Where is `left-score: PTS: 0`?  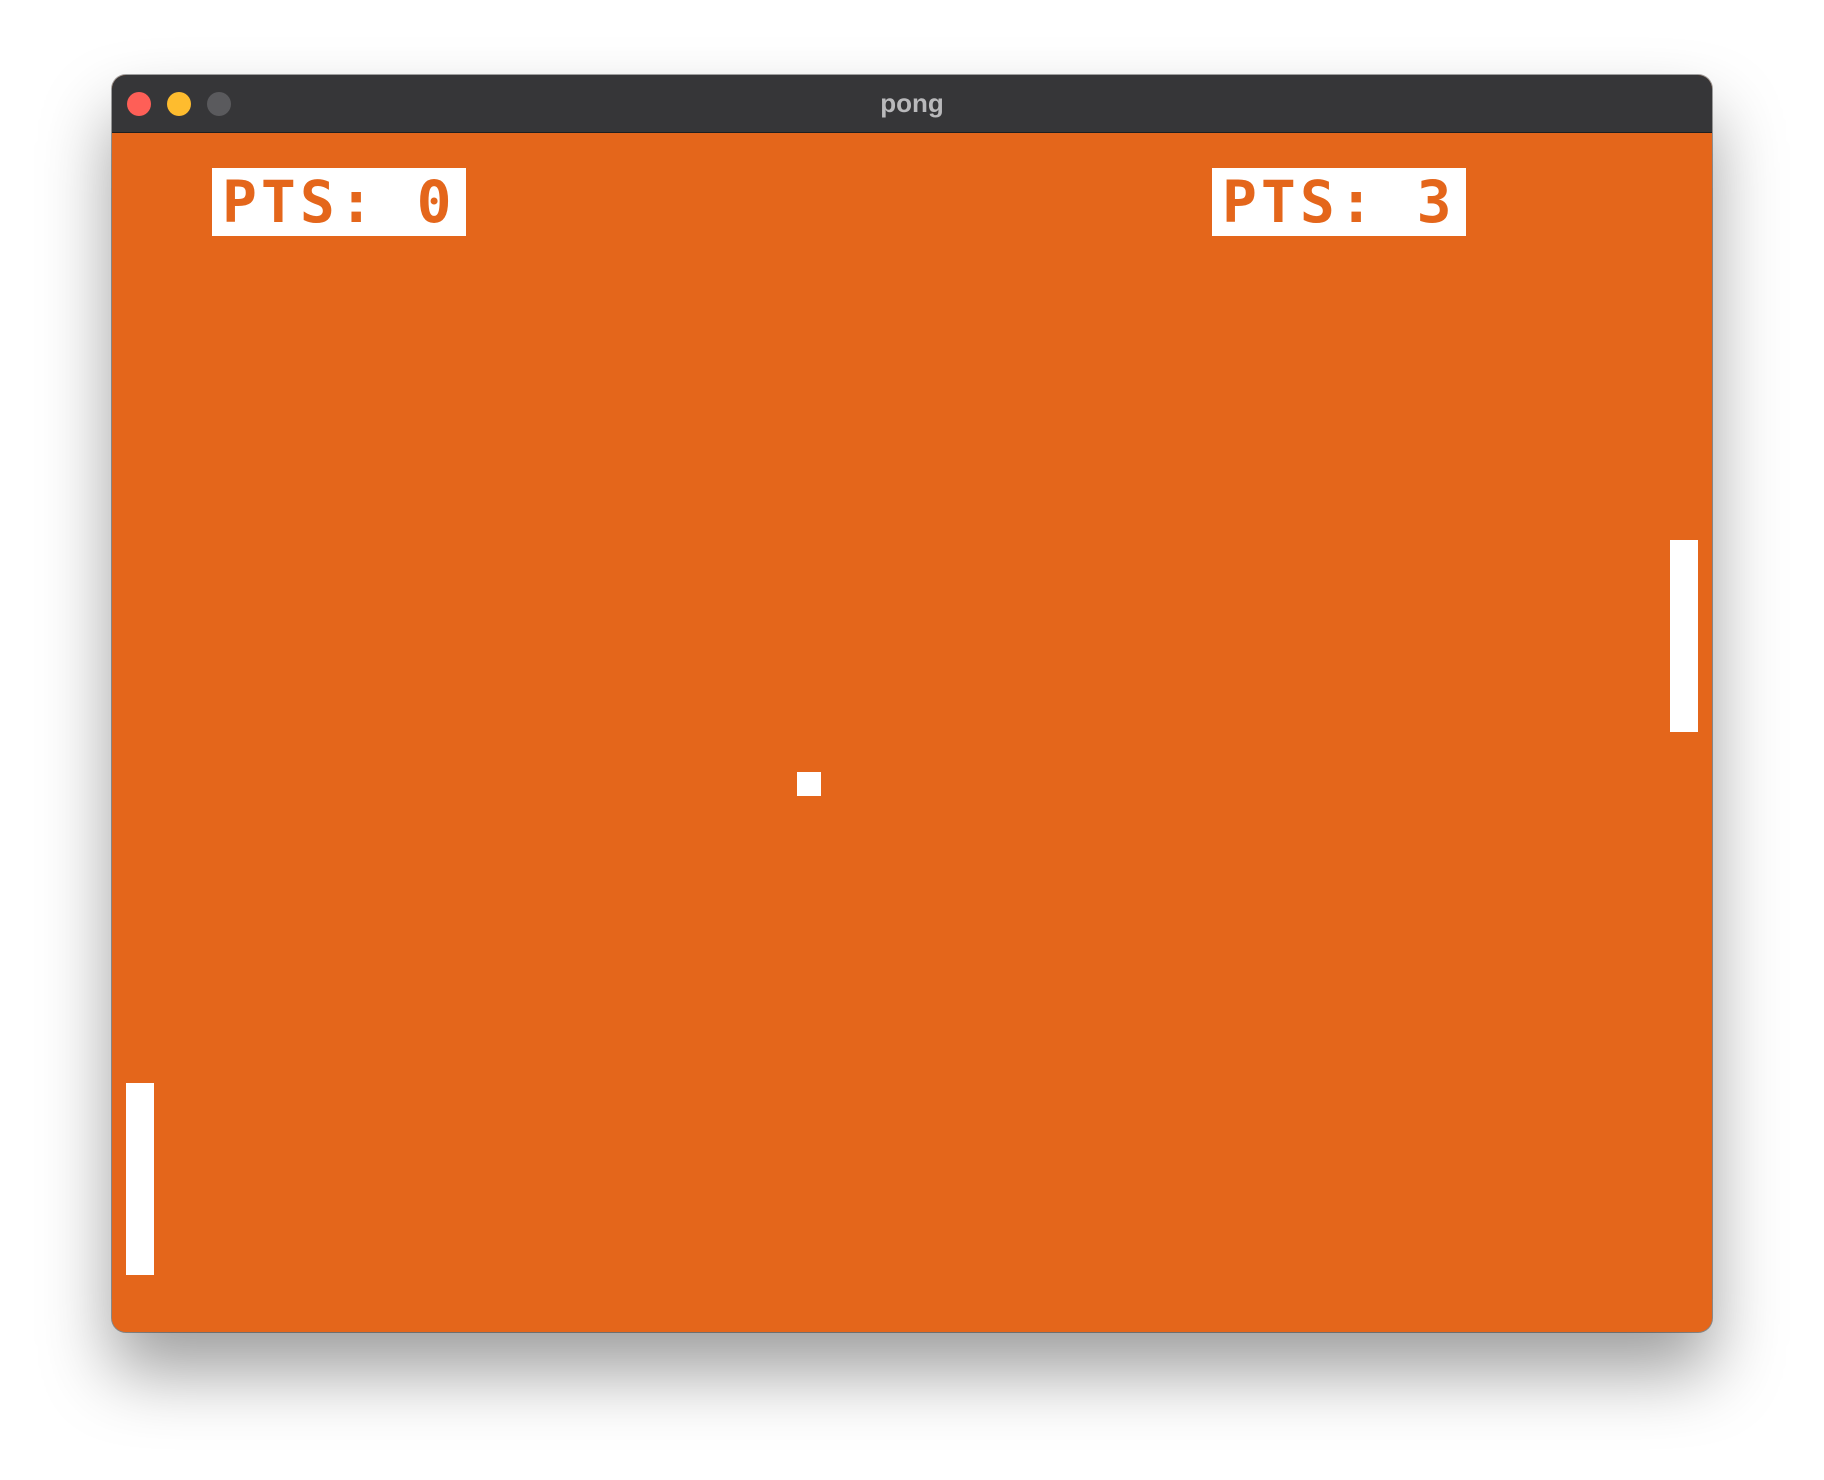
left-score: PTS: 0 is located at coordinates (339, 202).